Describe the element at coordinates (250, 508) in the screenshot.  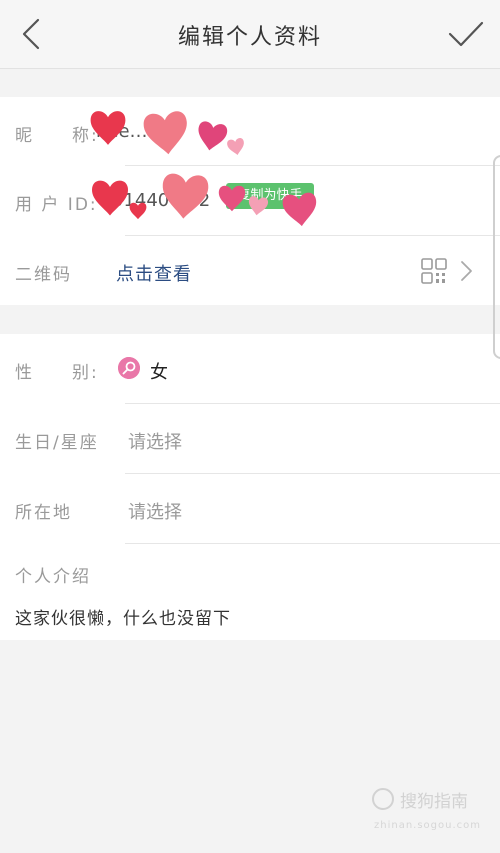
I see `location-row: 所在地 请选择` at that location.